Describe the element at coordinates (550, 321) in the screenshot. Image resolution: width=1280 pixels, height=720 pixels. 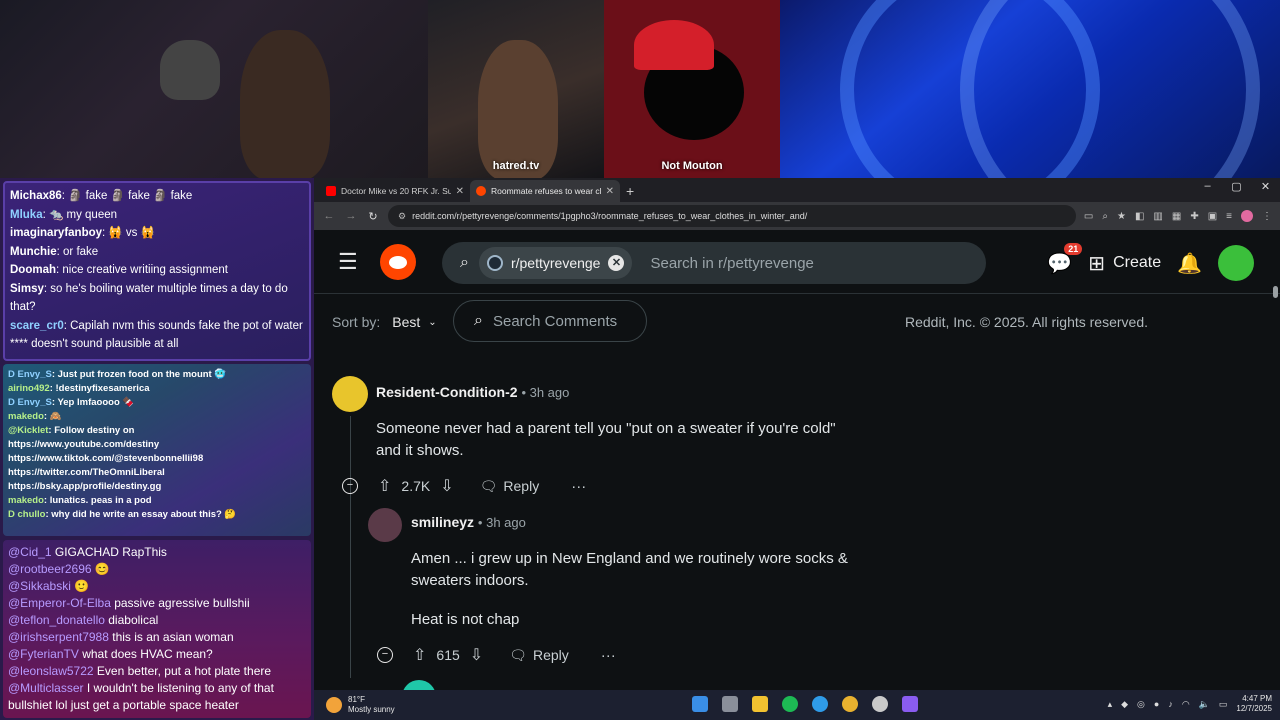
I see `search-comments-input: ⌕ Search Comments` at that location.